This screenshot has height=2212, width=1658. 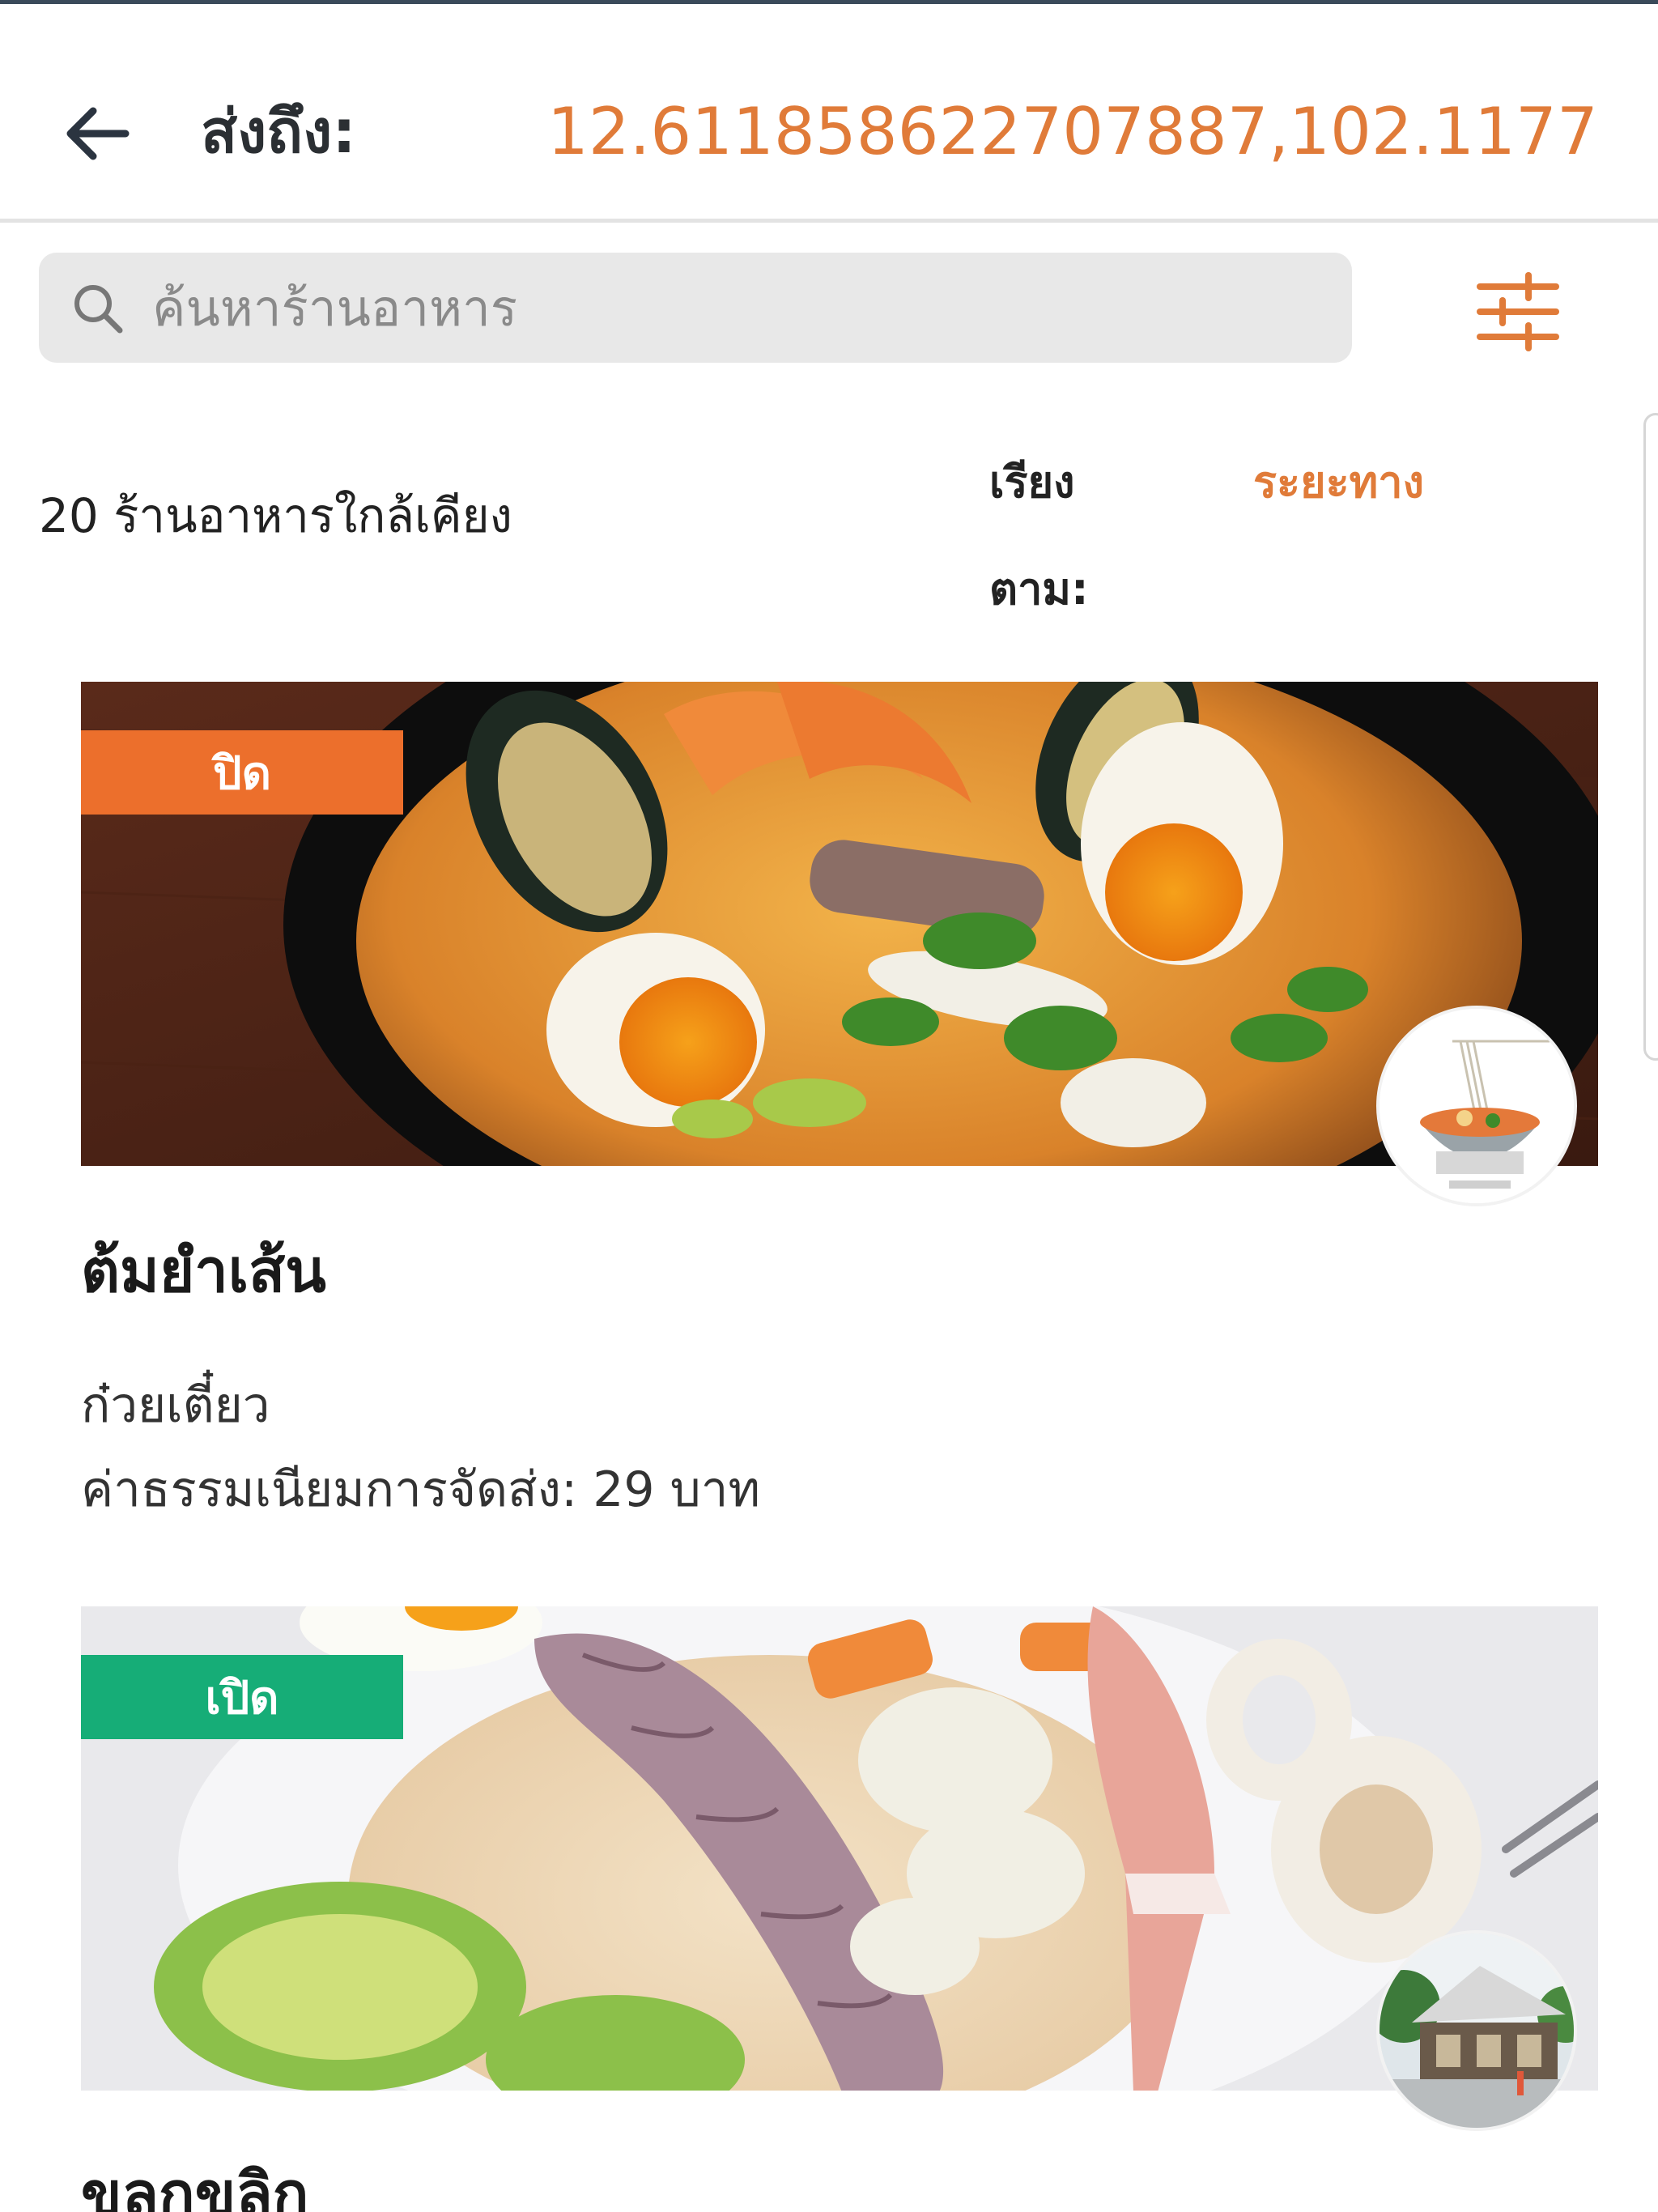 I want to click on sort-option: ระยะทาง, so click(x=1338, y=483).